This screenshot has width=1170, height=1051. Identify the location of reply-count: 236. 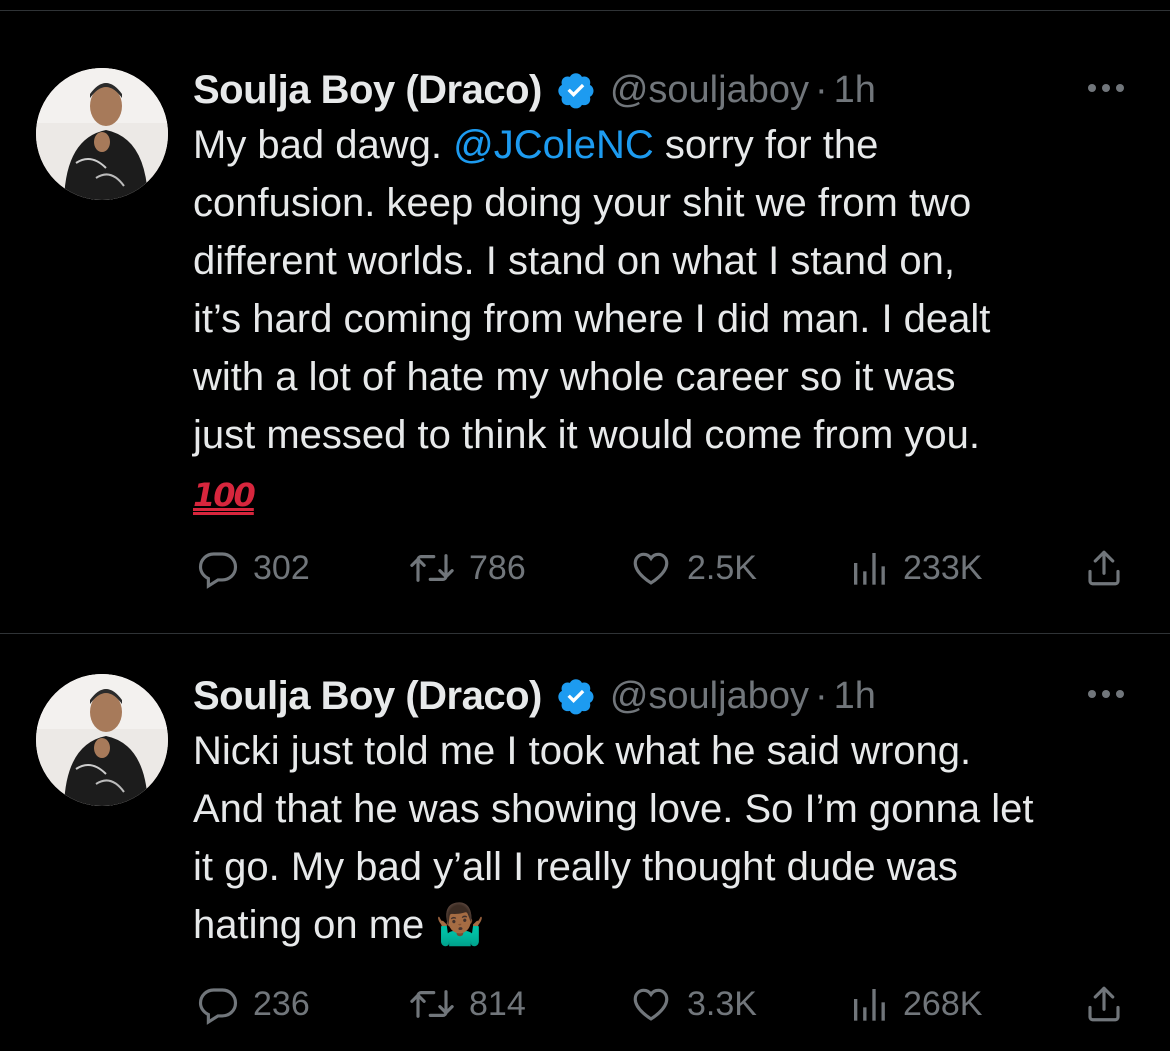
(281, 1003).